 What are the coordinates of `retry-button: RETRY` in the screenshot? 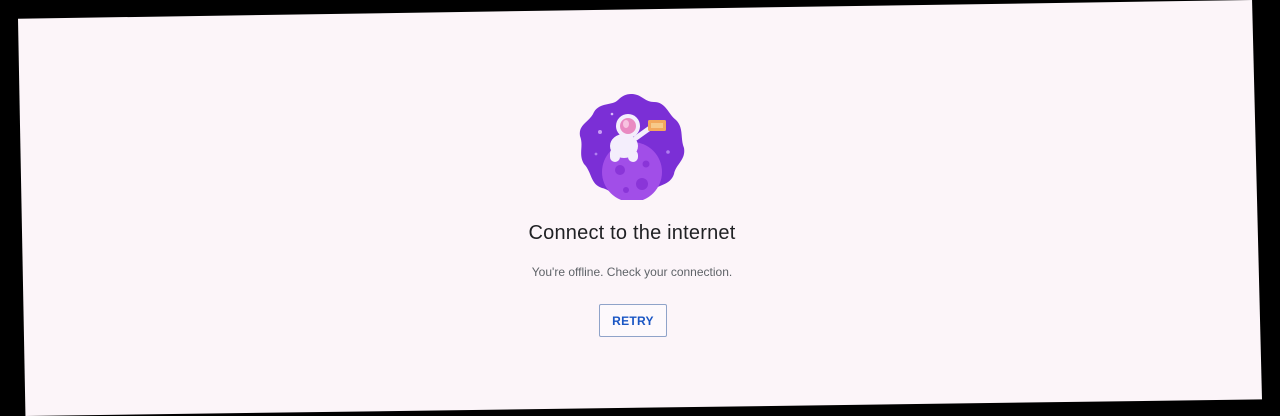 It's located at (633, 320).